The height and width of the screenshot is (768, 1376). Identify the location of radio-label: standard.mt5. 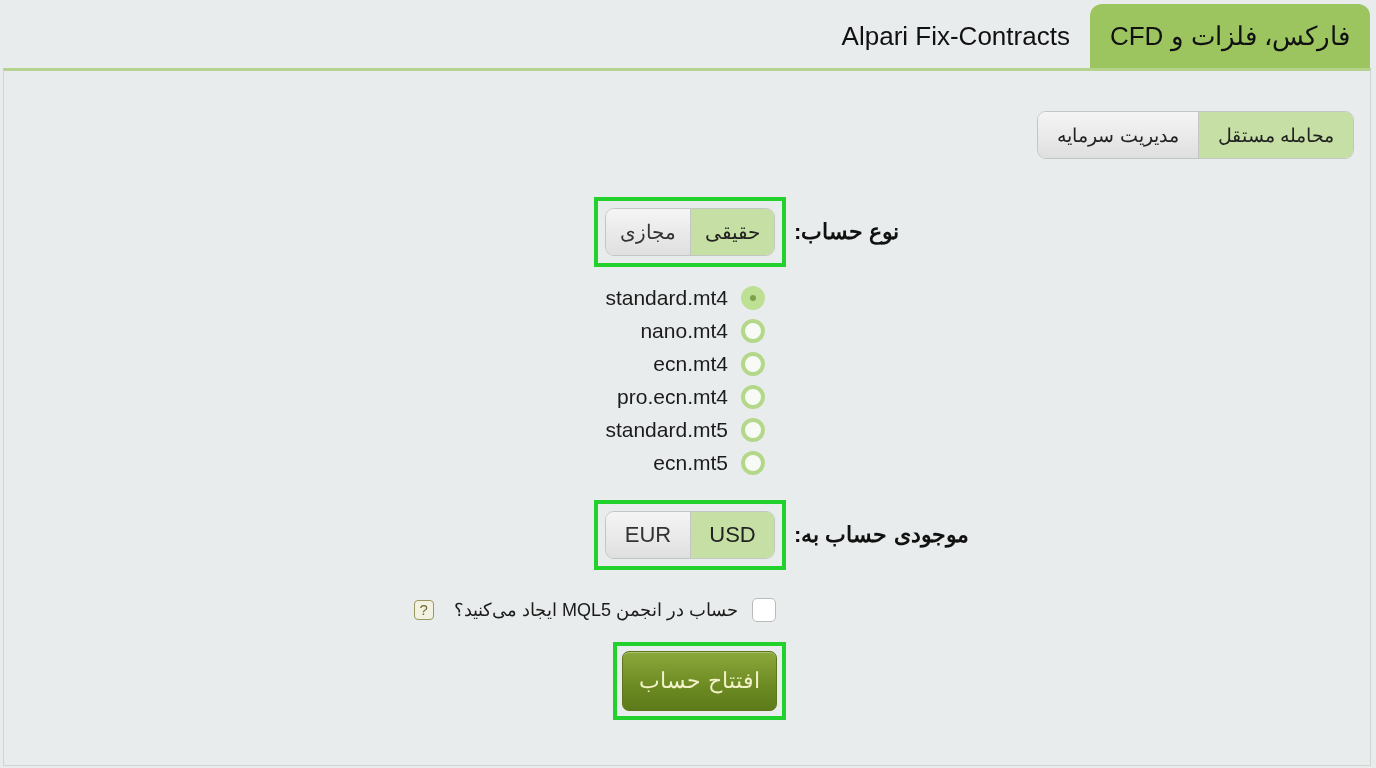
(666, 430).